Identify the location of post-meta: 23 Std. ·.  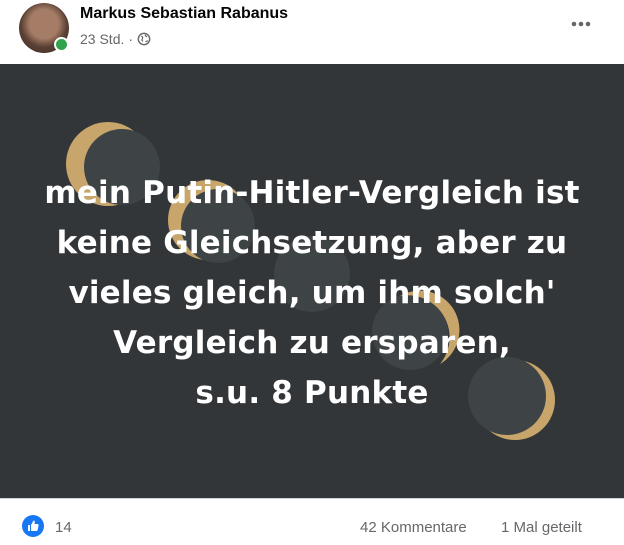
(115, 39).